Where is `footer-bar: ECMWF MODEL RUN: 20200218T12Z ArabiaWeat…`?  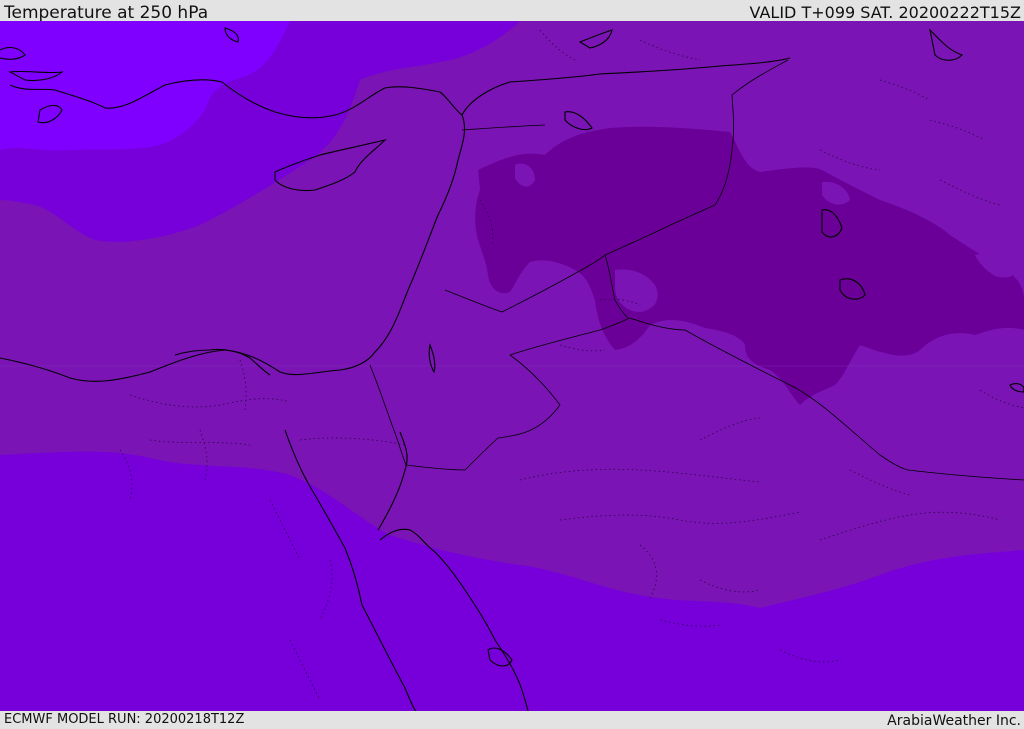
footer-bar: ECMWF MODEL RUN: 20200218T12Z ArabiaWeat… is located at coordinates (512, 720).